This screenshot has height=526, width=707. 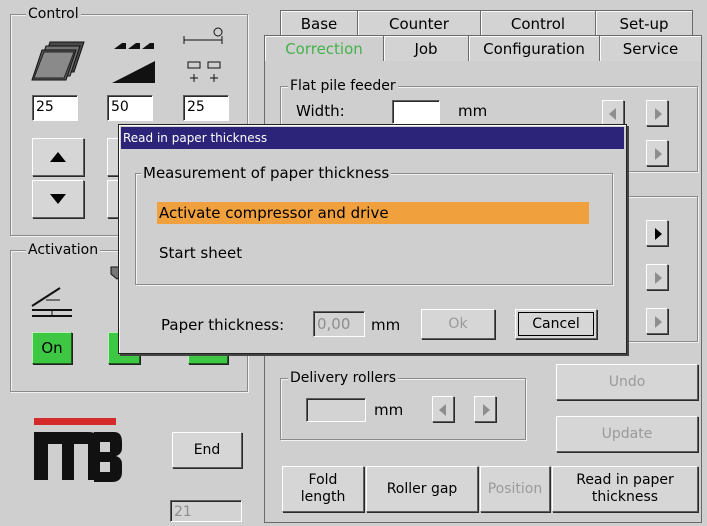 What do you see at coordinates (625, 489) in the screenshot?
I see `read-thickness-button: Read in paper thickness` at bounding box center [625, 489].